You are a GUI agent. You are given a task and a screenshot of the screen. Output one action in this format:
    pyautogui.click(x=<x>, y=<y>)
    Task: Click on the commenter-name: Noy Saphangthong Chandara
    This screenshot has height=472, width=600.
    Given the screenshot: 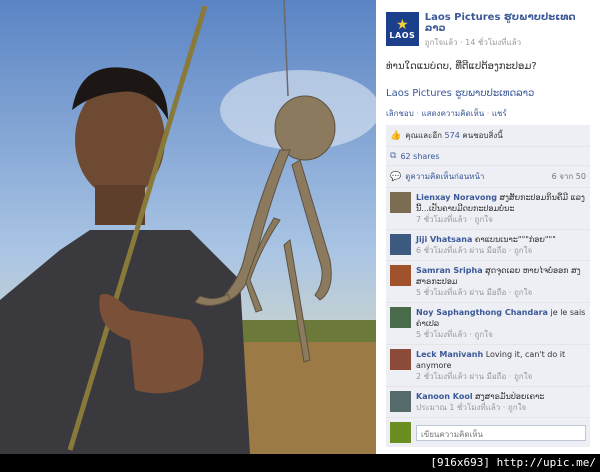 What is the action you would take?
    pyautogui.click(x=482, y=312)
    